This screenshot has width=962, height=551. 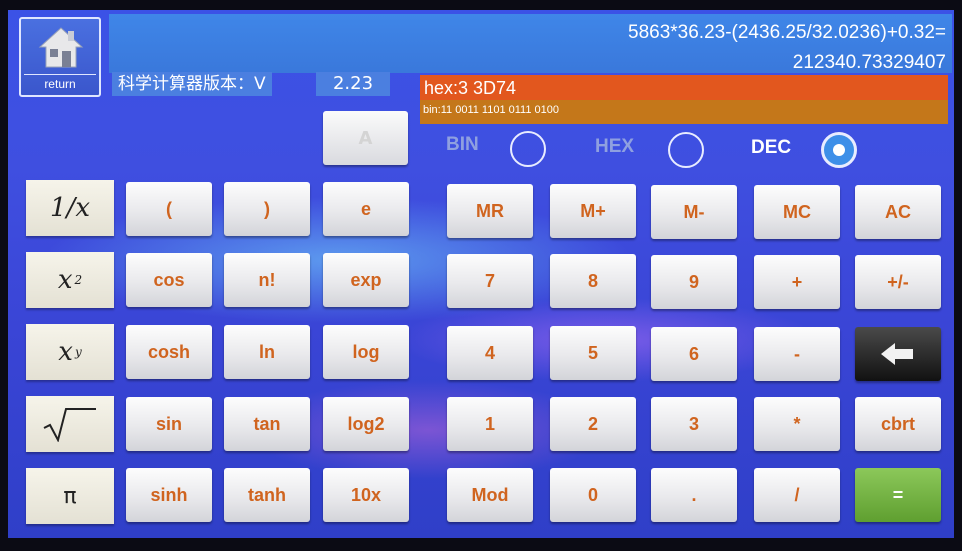 What do you see at coordinates (462, 144) in the screenshot?
I see `bin-mode-label: BIN` at bounding box center [462, 144].